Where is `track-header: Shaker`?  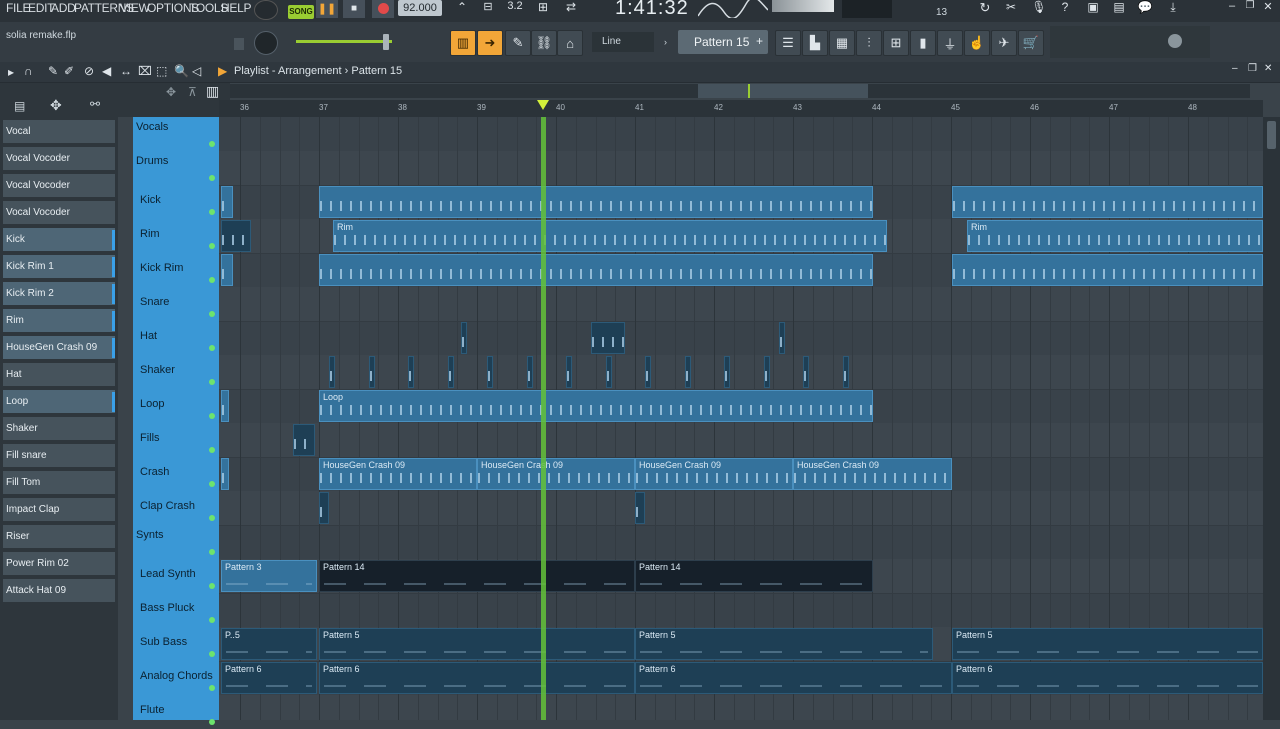
track-header: Shaker is located at coordinates (176, 372).